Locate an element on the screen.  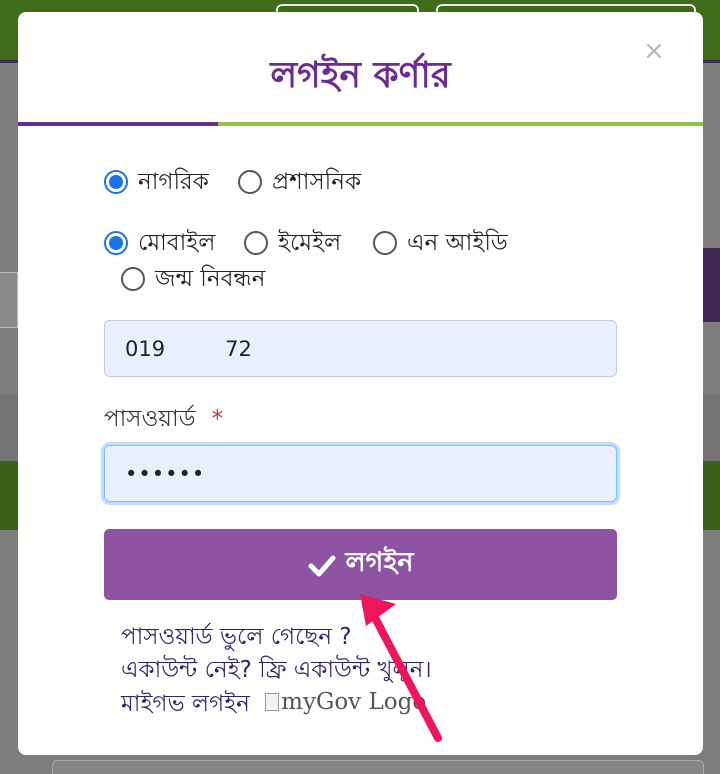
radio-email: ইমেইল is located at coordinates (292, 243).